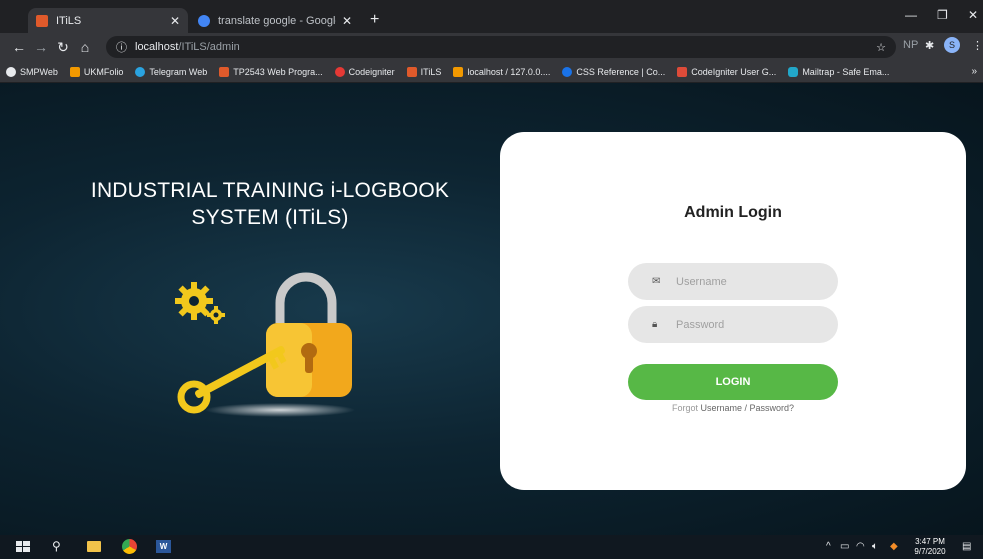 This screenshot has width=983, height=559. Describe the element at coordinates (63, 47) in the screenshot. I see `reload-icon: ↻` at that location.